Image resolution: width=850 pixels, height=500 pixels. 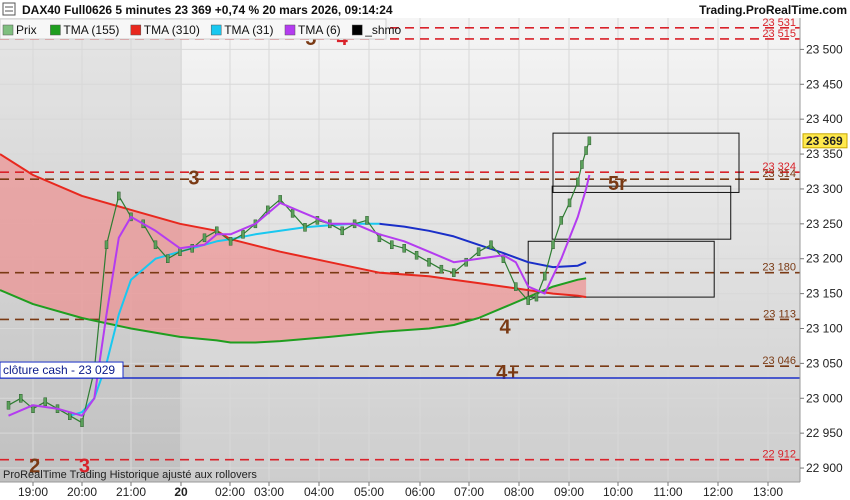 I want to click on wave-label: 4, so click(x=505, y=328).